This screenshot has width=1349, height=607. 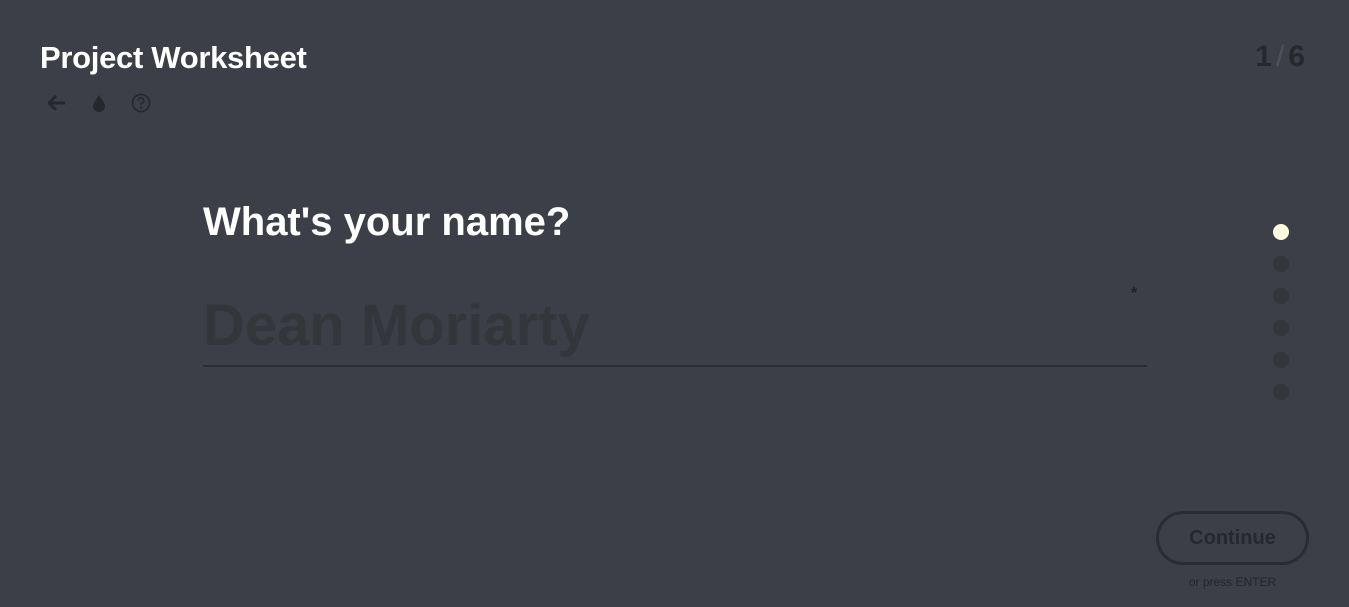 I want to click on help-circle-icon, so click(x=141, y=103).